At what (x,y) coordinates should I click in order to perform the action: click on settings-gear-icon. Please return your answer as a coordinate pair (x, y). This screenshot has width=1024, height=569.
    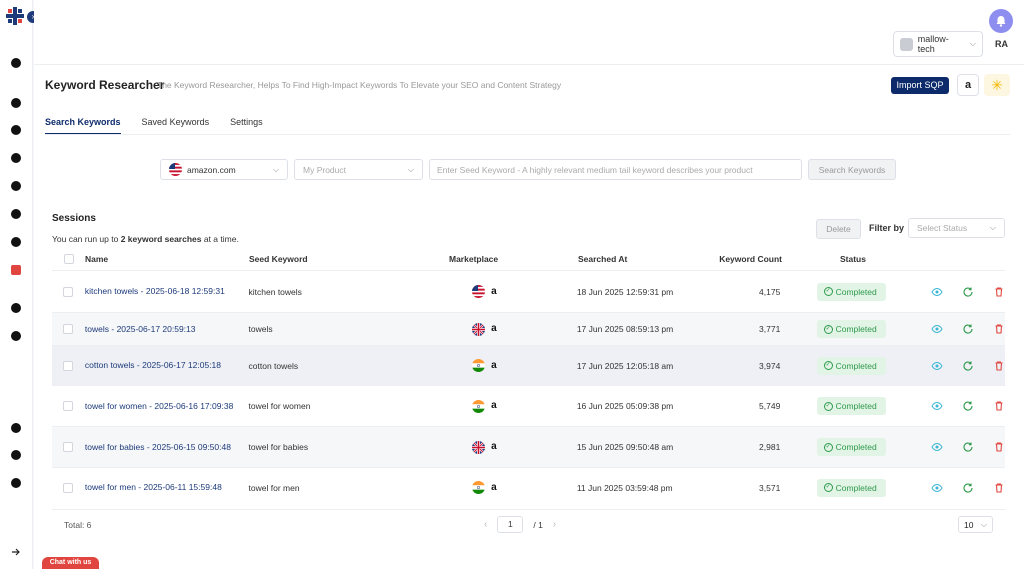
    Looking at the image, I should click on (16, 158).